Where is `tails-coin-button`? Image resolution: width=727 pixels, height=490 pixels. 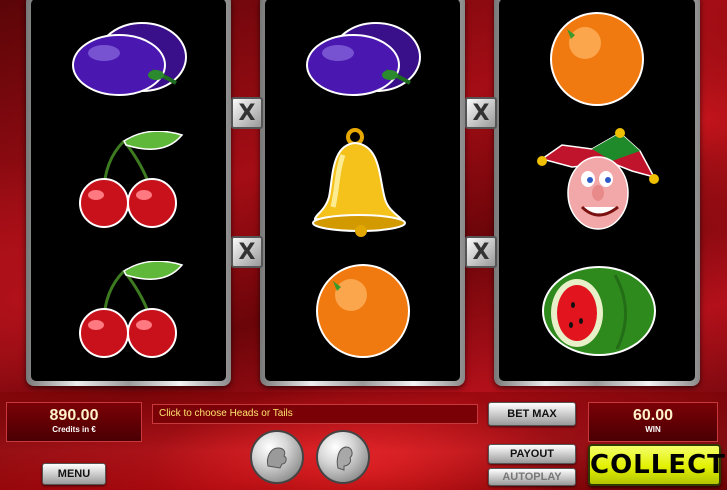 tails-coin-button is located at coordinates (343, 457).